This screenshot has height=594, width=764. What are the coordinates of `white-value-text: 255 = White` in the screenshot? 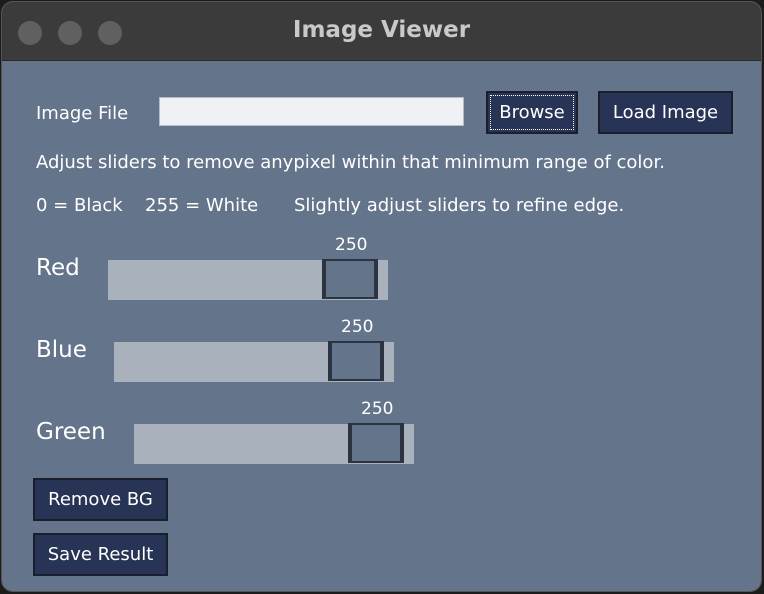 It's located at (202, 205).